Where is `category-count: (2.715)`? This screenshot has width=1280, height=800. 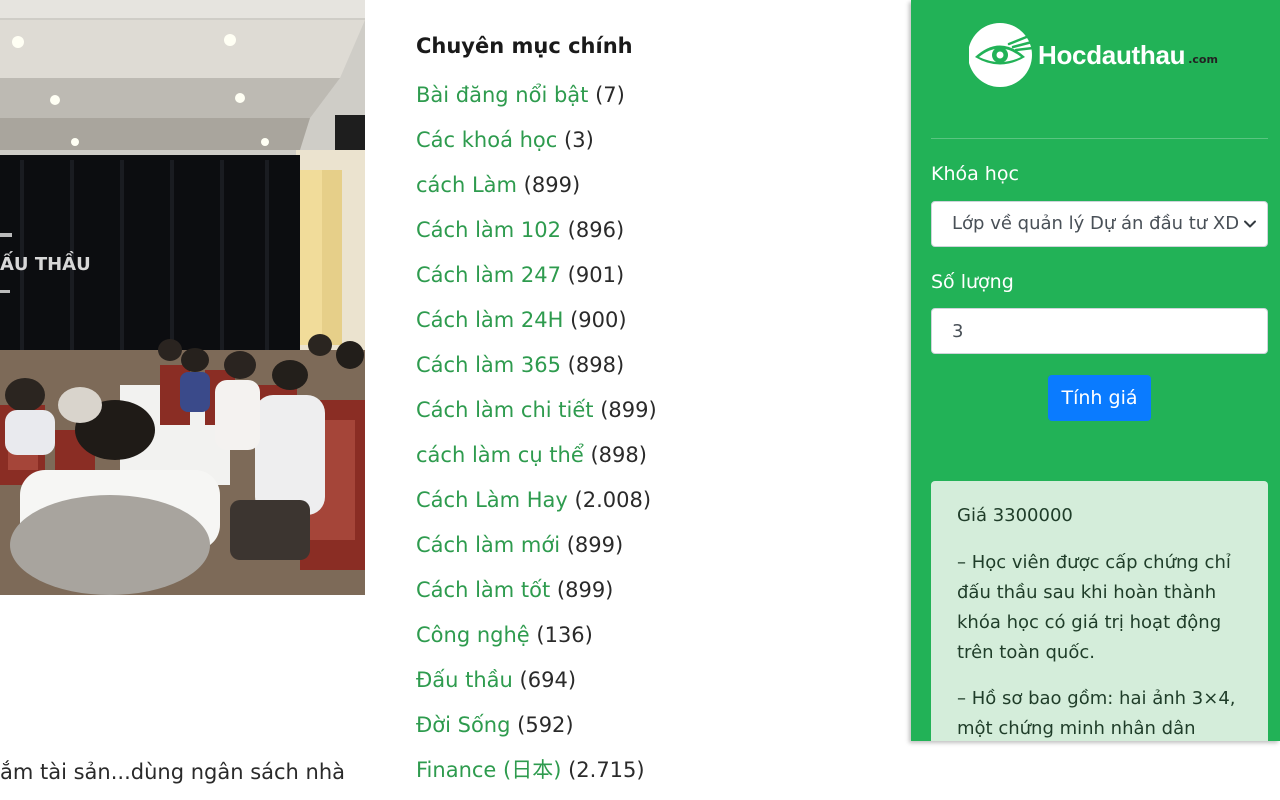
category-count: (2.715) is located at coordinates (606, 770).